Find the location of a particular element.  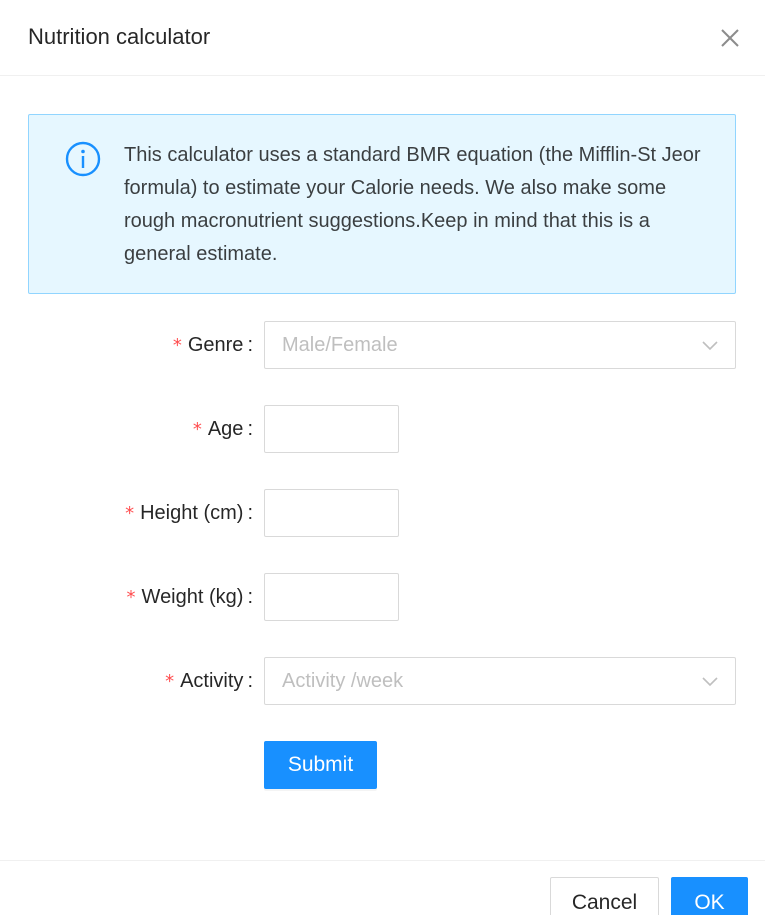

age-input is located at coordinates (331, 429).